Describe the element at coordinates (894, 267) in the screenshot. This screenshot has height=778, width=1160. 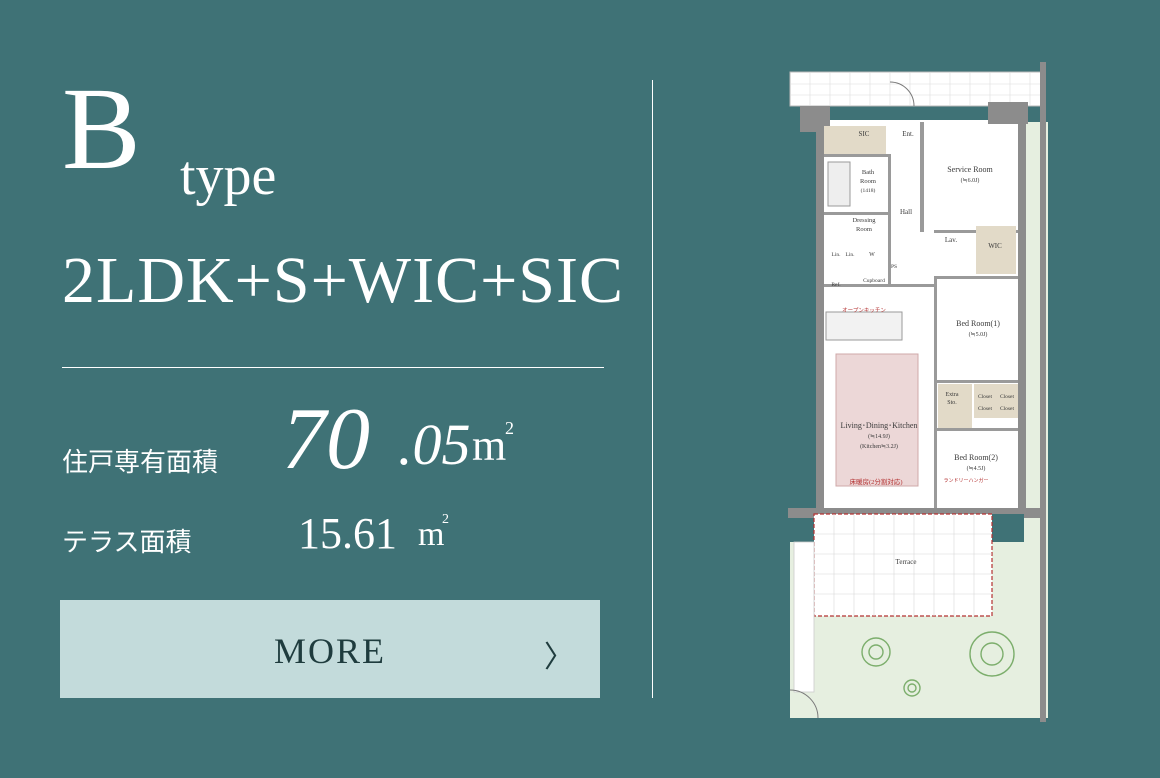
I see `label-ps: PS` at that location.